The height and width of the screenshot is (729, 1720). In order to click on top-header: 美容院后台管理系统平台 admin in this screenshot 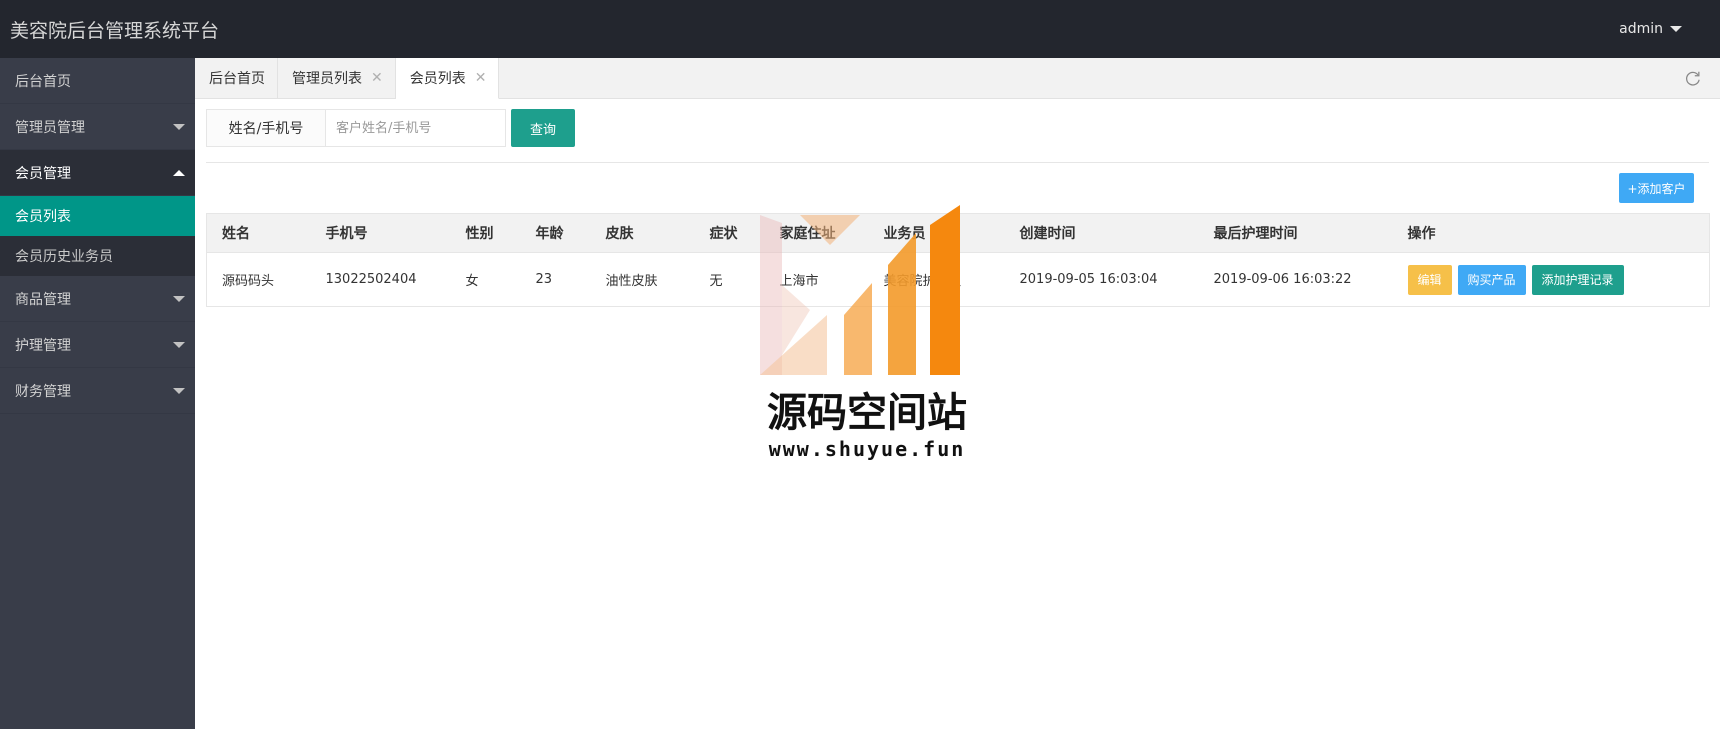, I will do `click(860, 29)`.